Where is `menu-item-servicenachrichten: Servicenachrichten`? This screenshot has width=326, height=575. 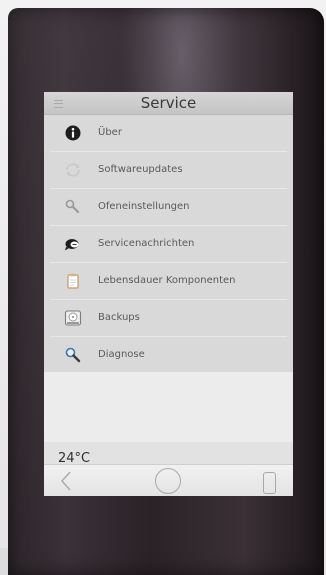 menu-item-servicenachrichten: Servicenachrichten is located at coordinates (168, 244).